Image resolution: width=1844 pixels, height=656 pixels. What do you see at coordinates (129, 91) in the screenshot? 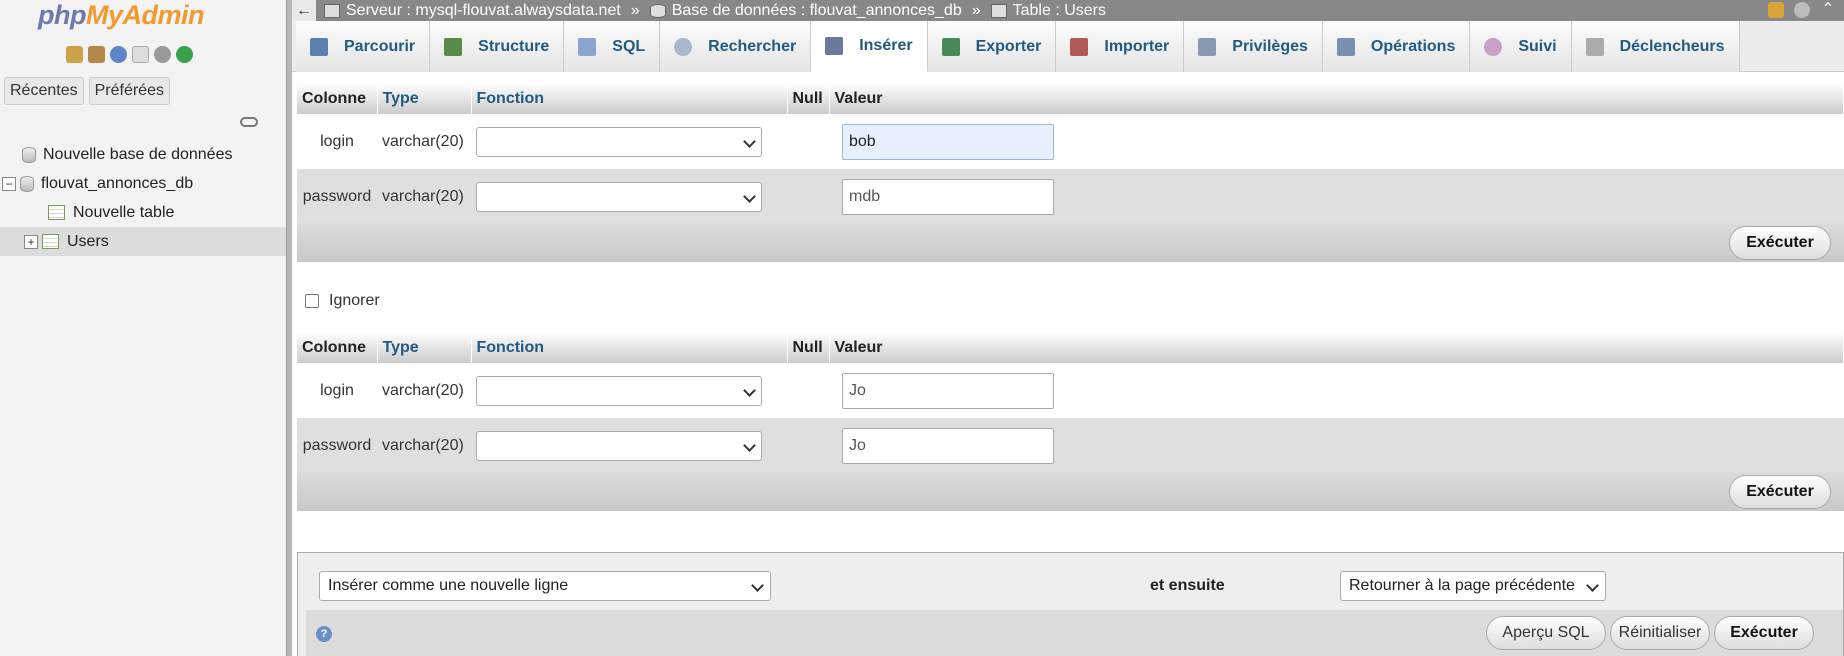
I see `favorites-tab: Préférées` at bounding box center [129, 91].